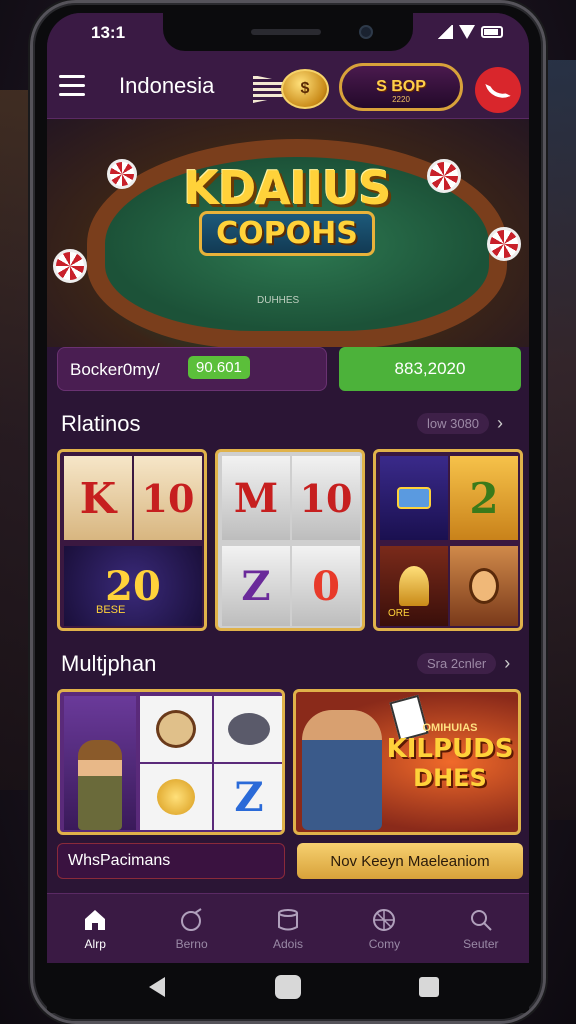 This screenshot has height=1024, width=576. What do you see at coordinates (171, 861) in the screenshot?
I see `game-name-button: WhsPacimans` at bounding box center [171, 861].